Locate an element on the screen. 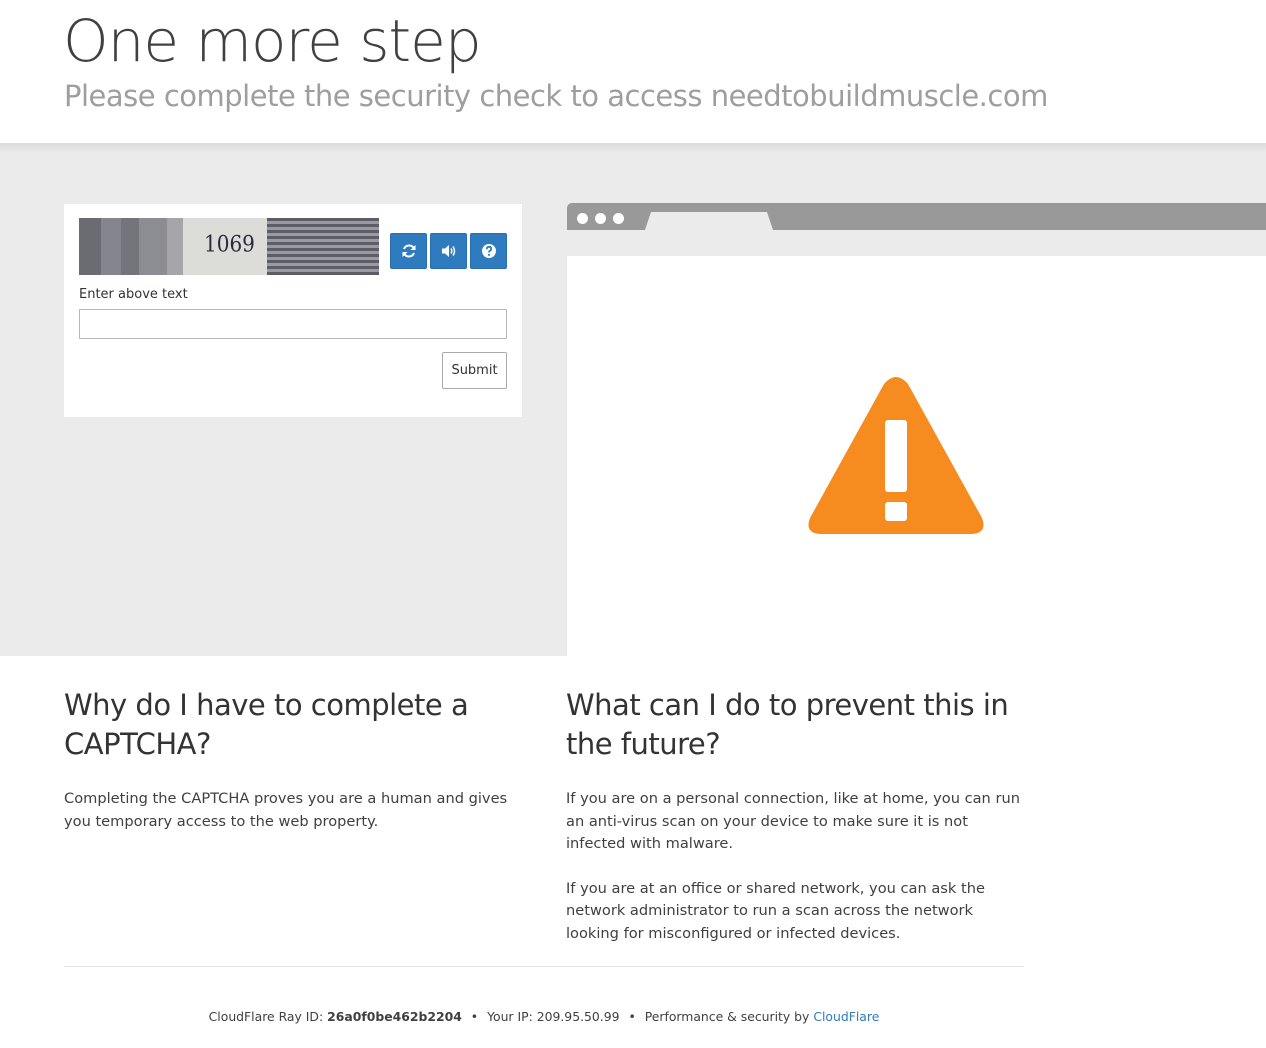 This screenshot has height=1048, width=1266. ray-id-label: CloudFlare Ray ID: is located at coordinates (266, 1016).